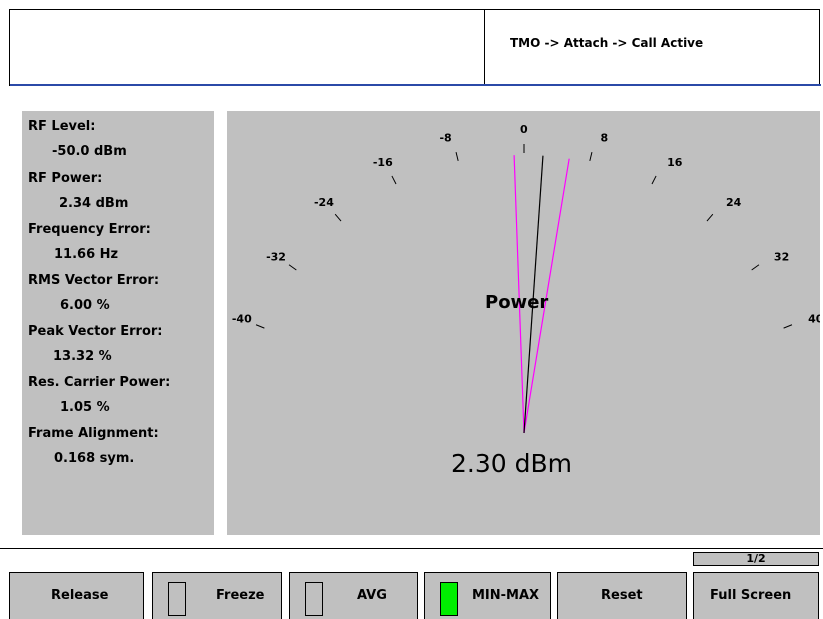  Describe the element at coordinates (240, 595) in the screenshot. I see `freeze-label: Freeze` at that location.